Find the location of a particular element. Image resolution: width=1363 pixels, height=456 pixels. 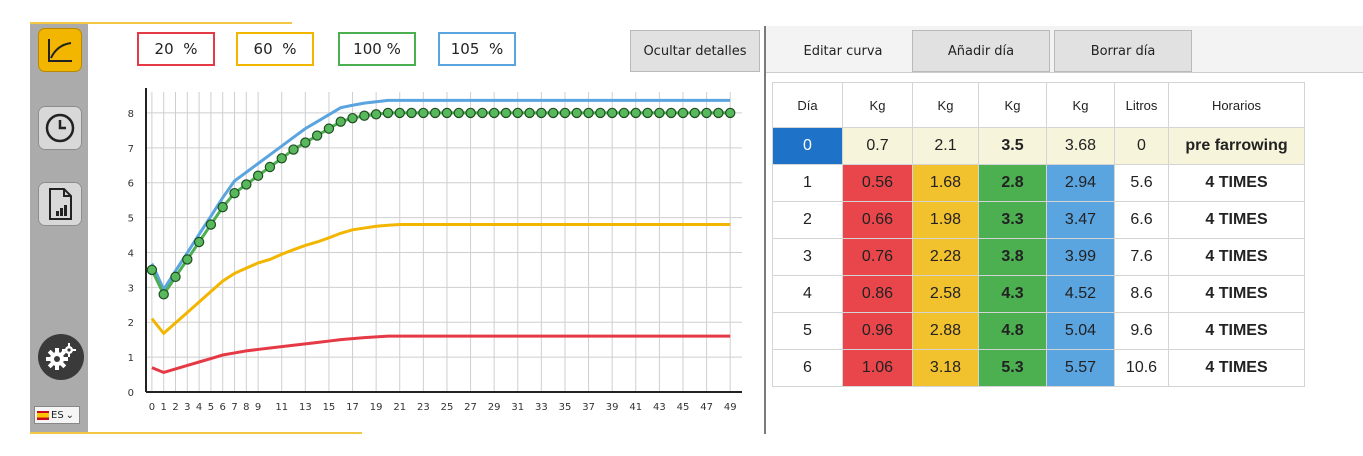

cell-kg-60: 2.1 is located at coordinates (945, 146).